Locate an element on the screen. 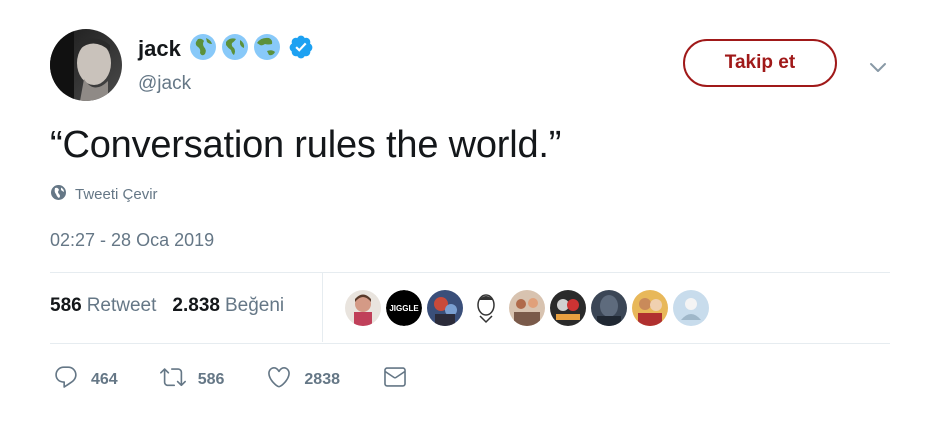 The width and height of the screenshot is (940, 426). liker-avatar-2: JIGGLE is located at coordinates (404, 308).